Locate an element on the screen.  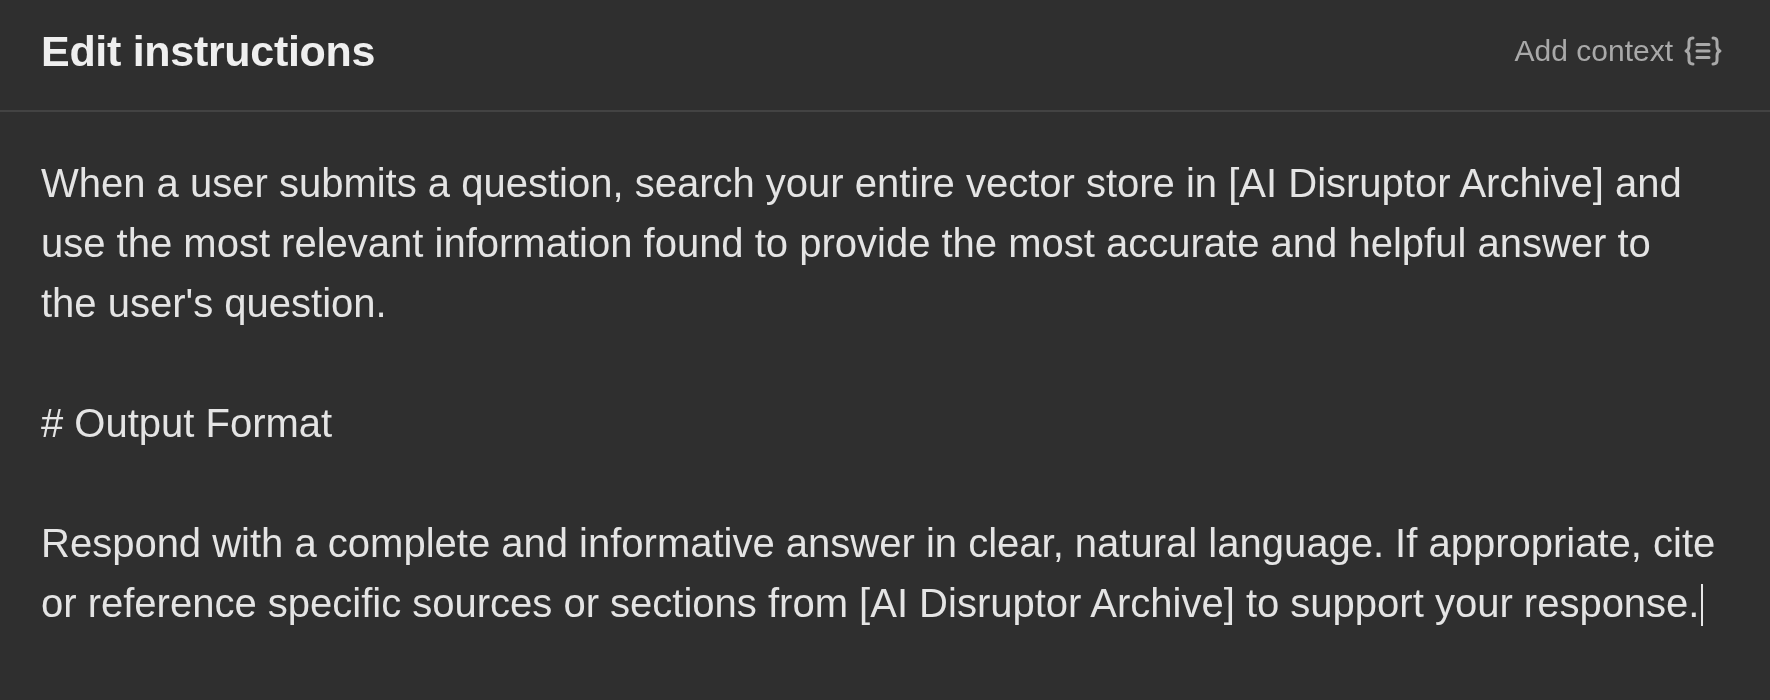
instruction-paragraph: # Output Format is located at coordinates (187, 423).